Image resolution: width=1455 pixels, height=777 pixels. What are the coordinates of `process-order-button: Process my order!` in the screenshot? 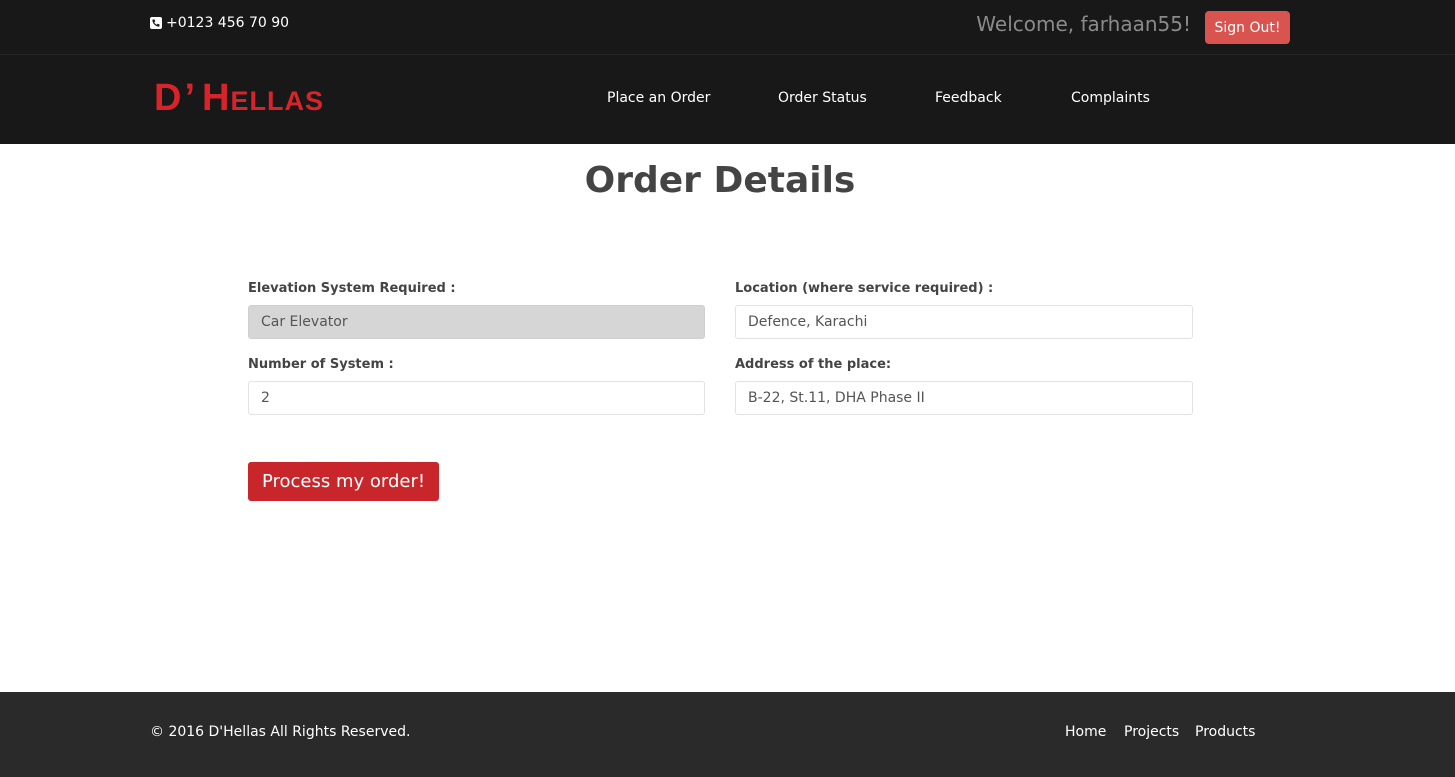 It's located at (343, 481).